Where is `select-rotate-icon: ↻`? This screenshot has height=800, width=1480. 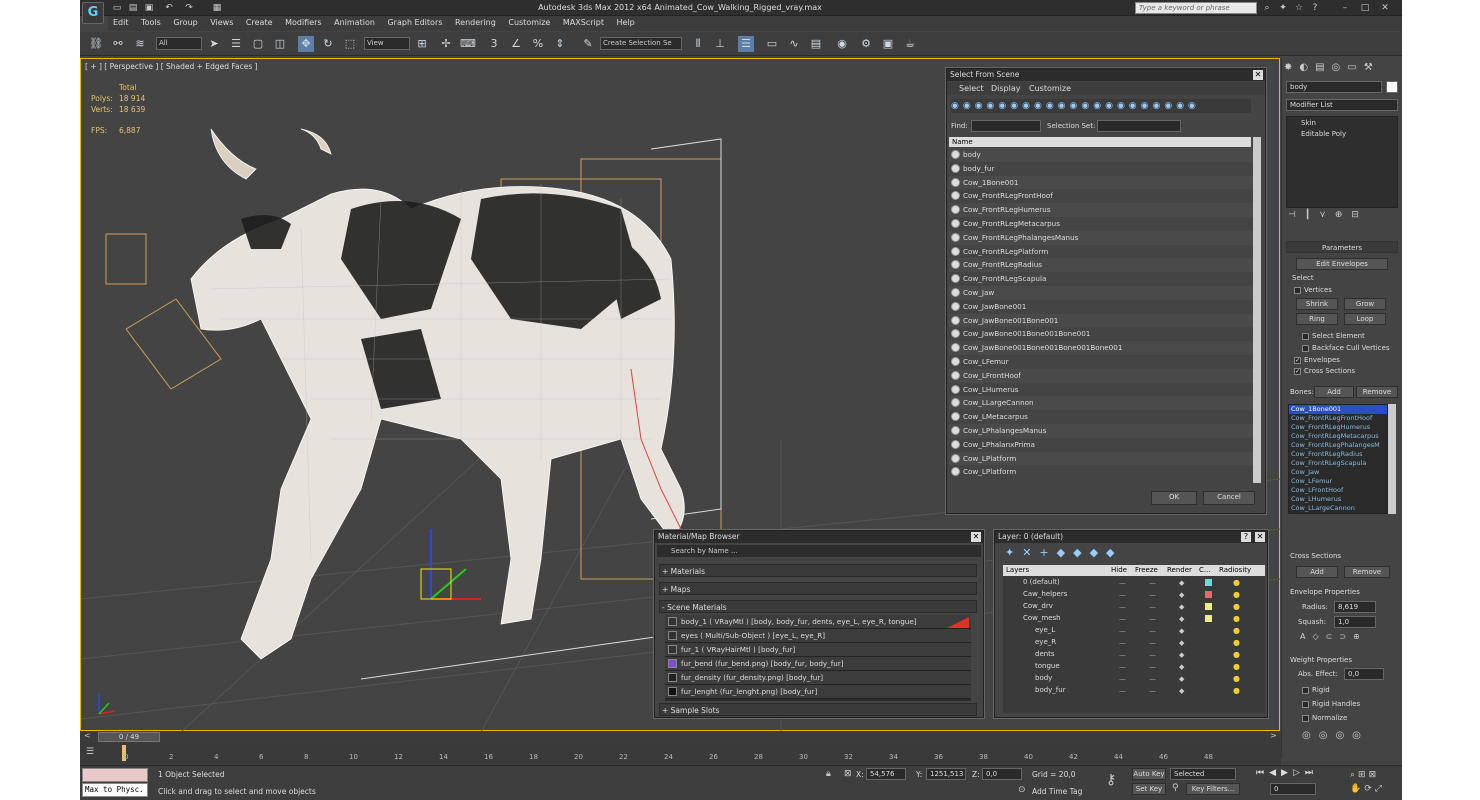 select-rotate-icon: ↻ is located at coordinates (328, 44).